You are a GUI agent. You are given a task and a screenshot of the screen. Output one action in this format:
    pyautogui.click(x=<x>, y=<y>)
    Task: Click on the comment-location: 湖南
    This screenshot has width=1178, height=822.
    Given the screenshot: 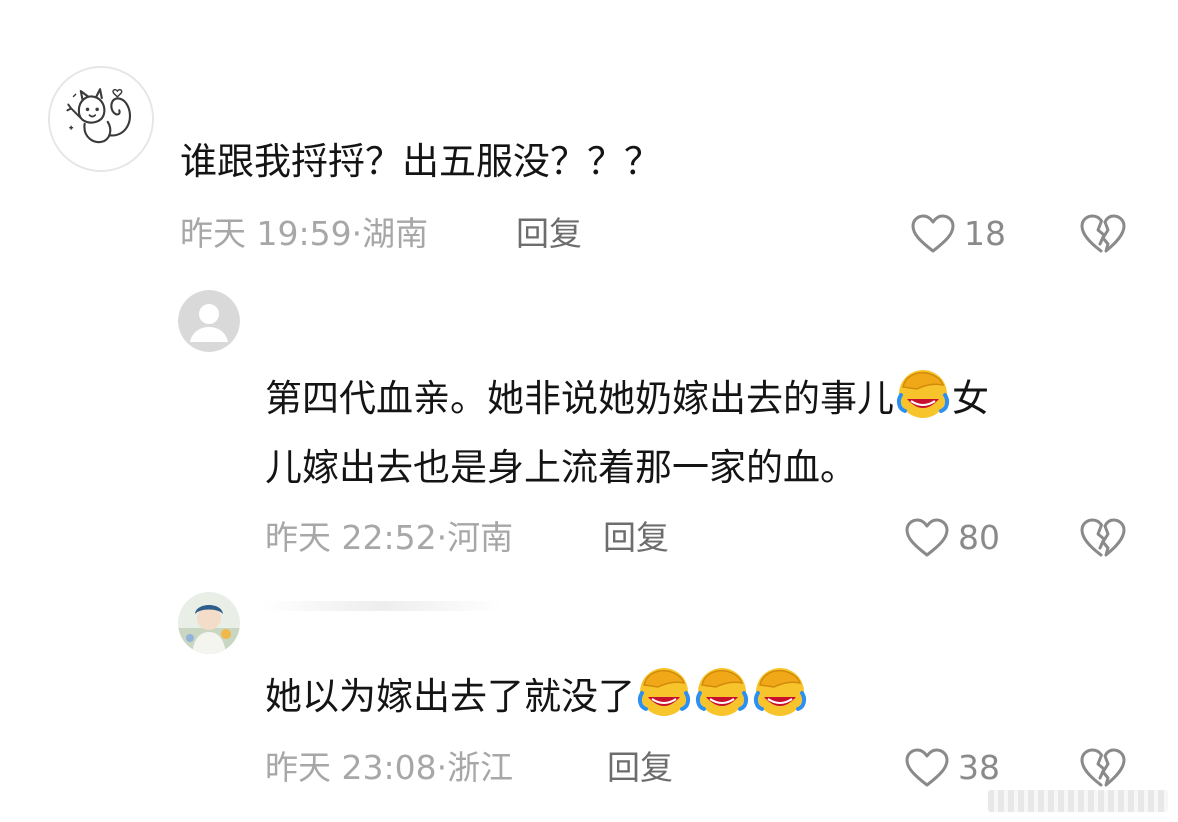 What is the action you would take?
    pyautogui.click(x=395, y=233)
    